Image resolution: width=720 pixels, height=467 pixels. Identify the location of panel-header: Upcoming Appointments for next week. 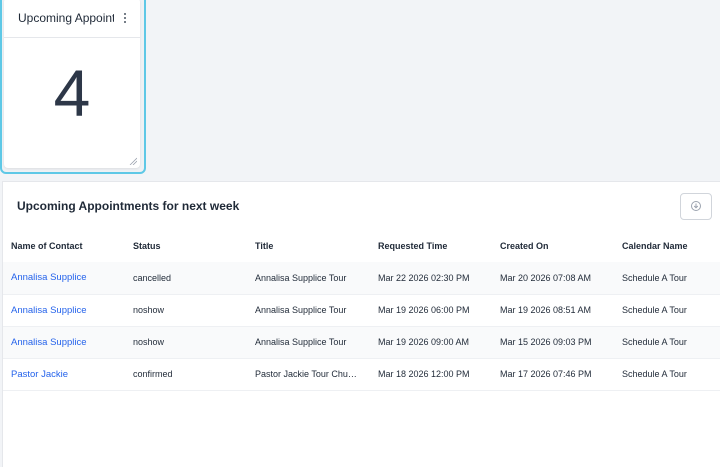
(361, 206).